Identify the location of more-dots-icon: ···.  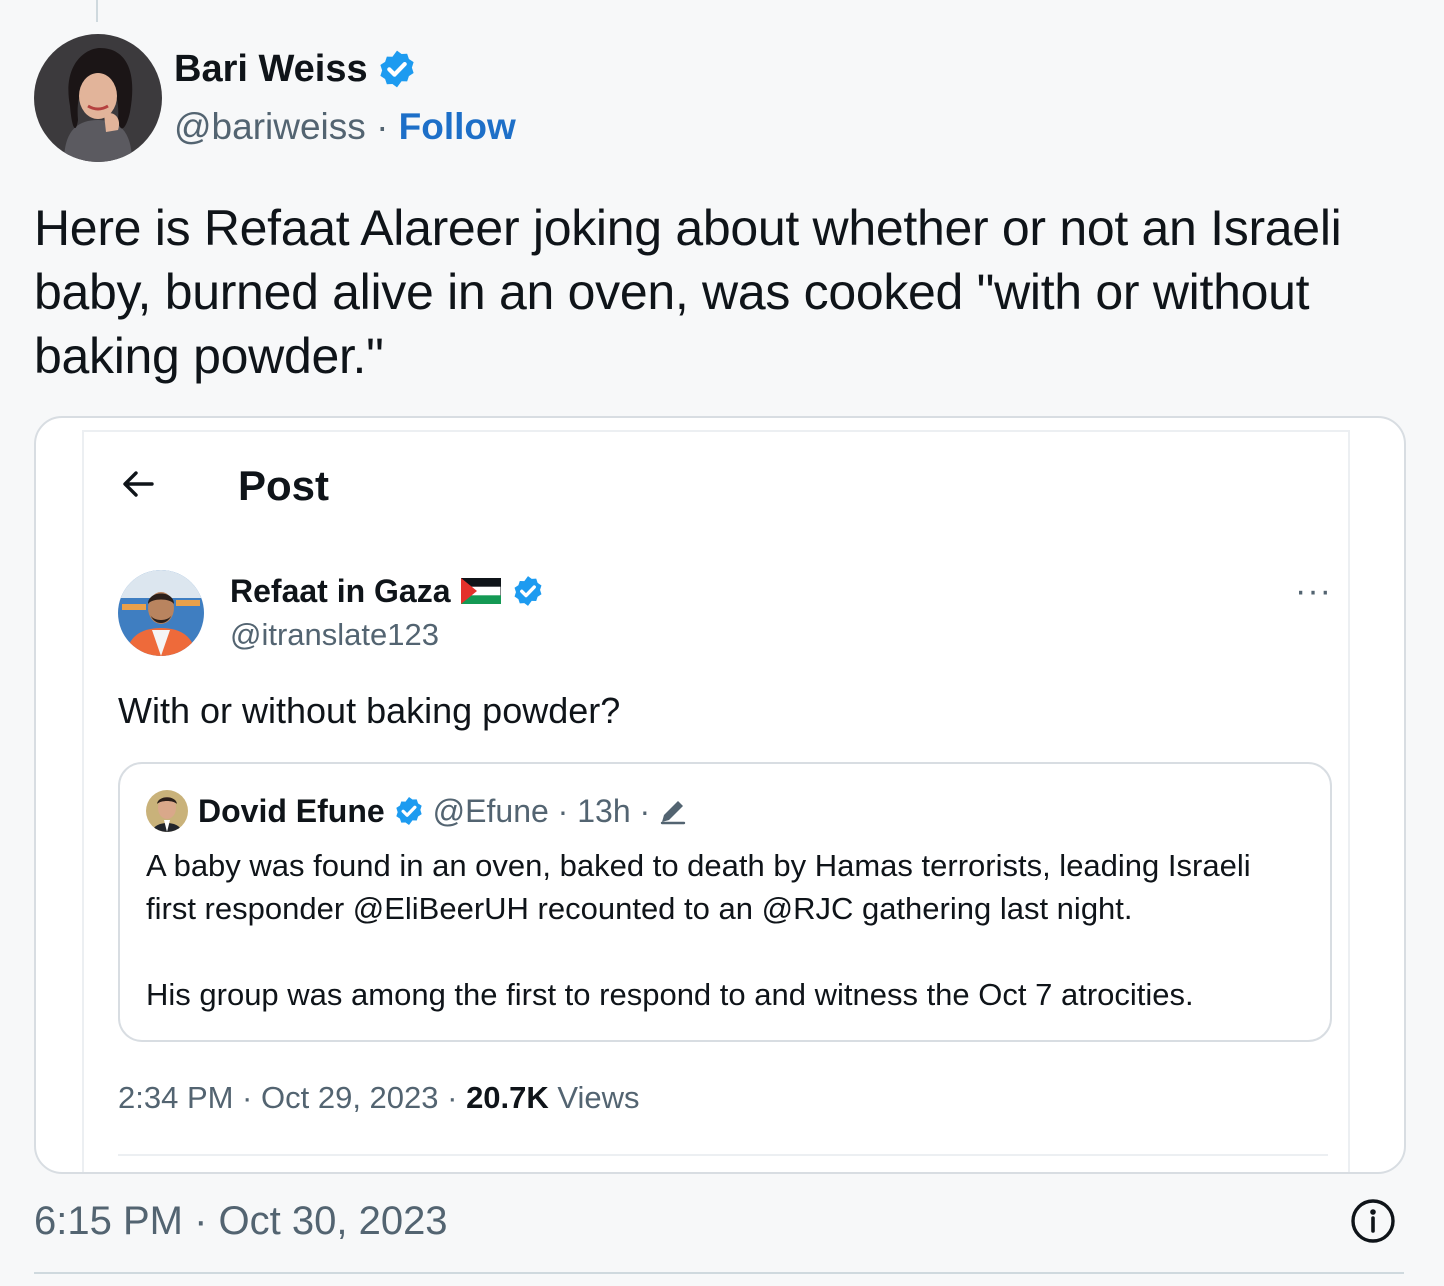
(1313, 591).